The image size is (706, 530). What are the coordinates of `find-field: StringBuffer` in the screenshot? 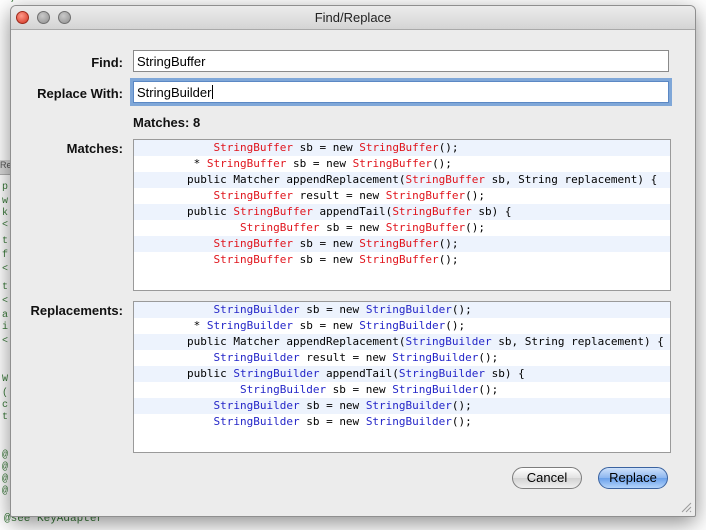 It's located at (401, 61).